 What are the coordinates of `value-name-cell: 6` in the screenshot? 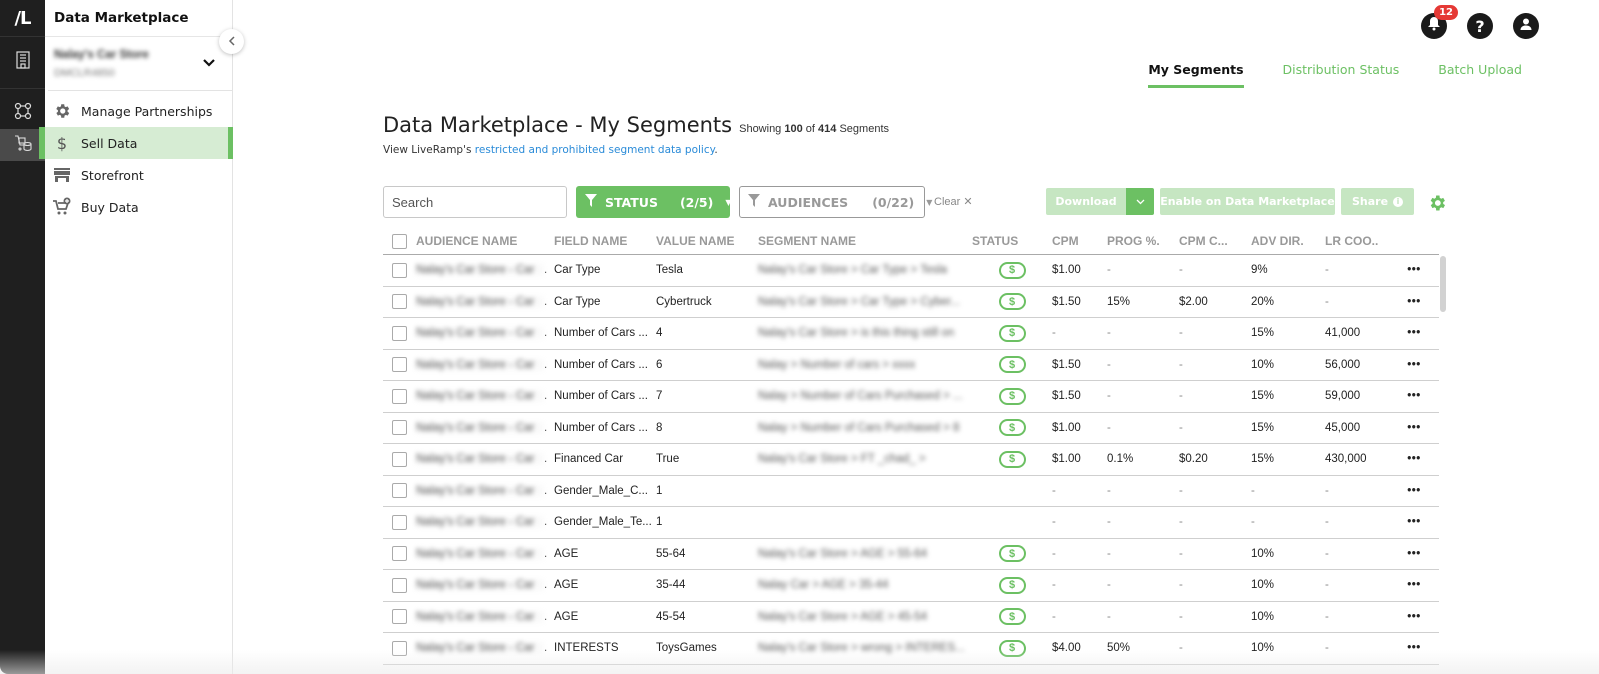 It's located at (659, 364).